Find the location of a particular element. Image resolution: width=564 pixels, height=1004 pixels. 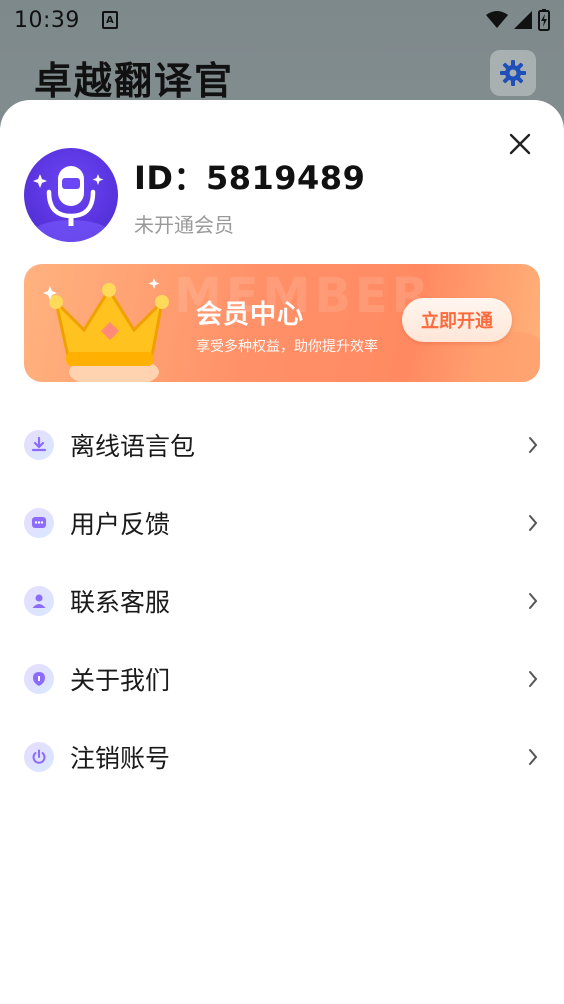

gear-icon is located at coordinates (513, 73).